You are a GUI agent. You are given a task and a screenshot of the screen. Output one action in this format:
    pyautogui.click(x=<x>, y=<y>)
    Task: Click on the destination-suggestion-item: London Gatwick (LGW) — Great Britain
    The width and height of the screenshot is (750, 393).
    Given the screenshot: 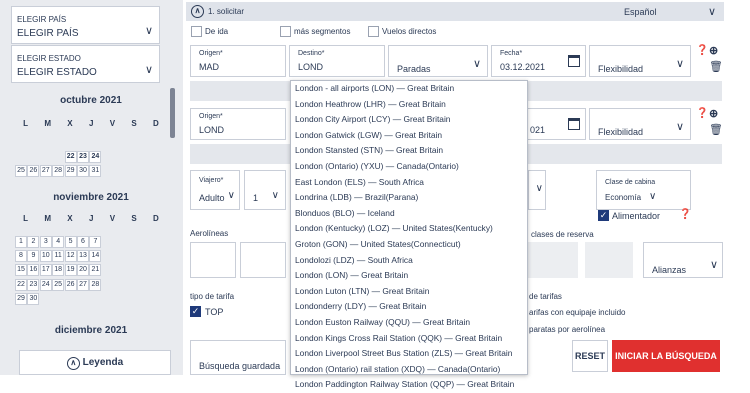 What is the action you would take?
    pyautogui.click(x=409, y=136)
    